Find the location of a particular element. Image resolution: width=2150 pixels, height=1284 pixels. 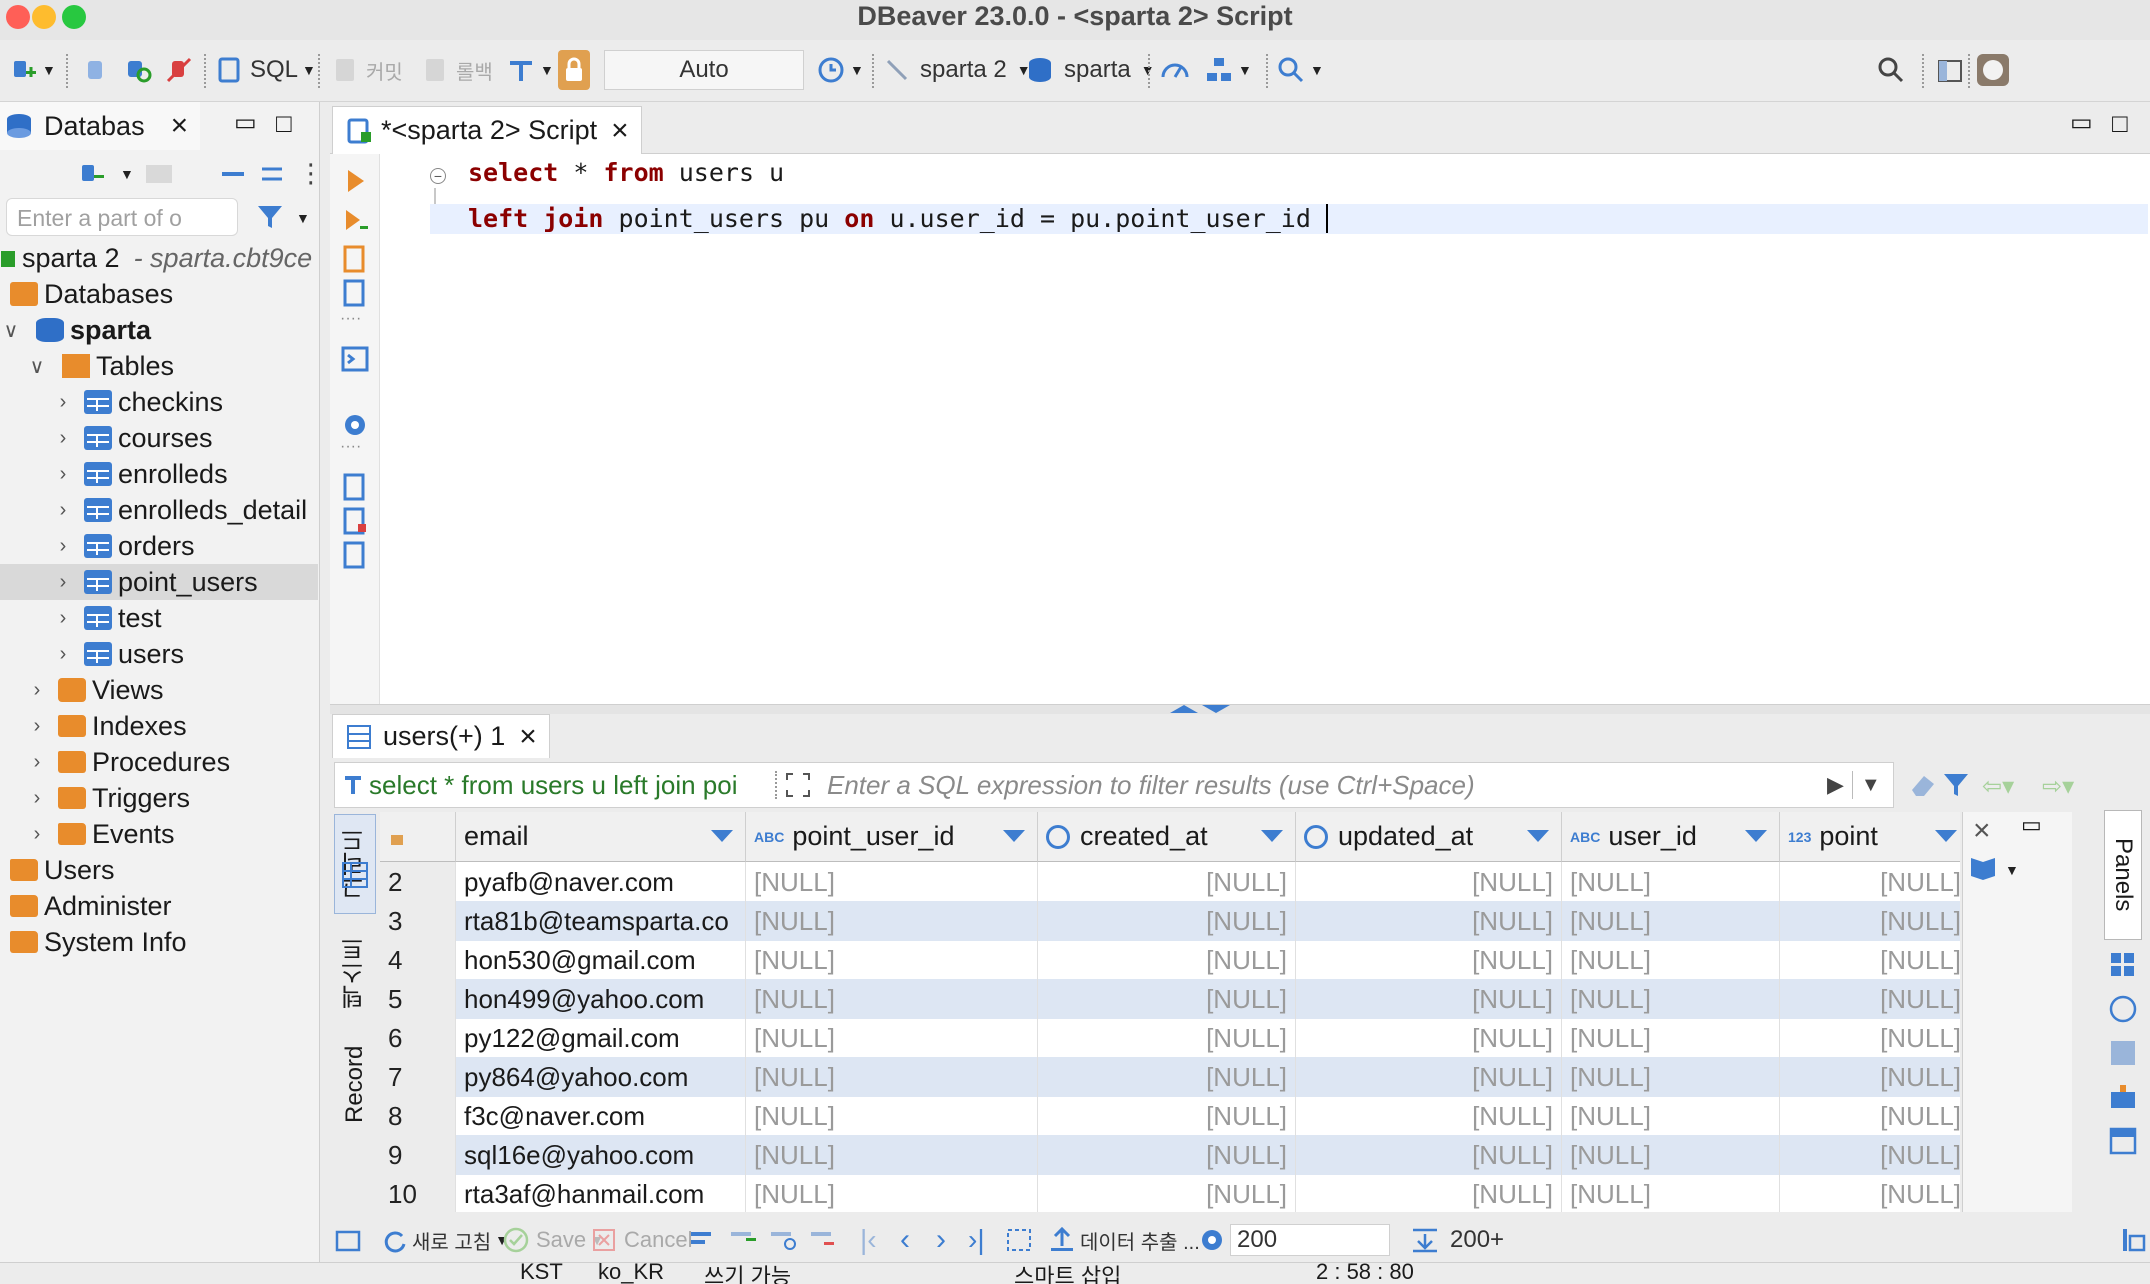

new-connection-button: ▼ is located at coordinates (32, 70).